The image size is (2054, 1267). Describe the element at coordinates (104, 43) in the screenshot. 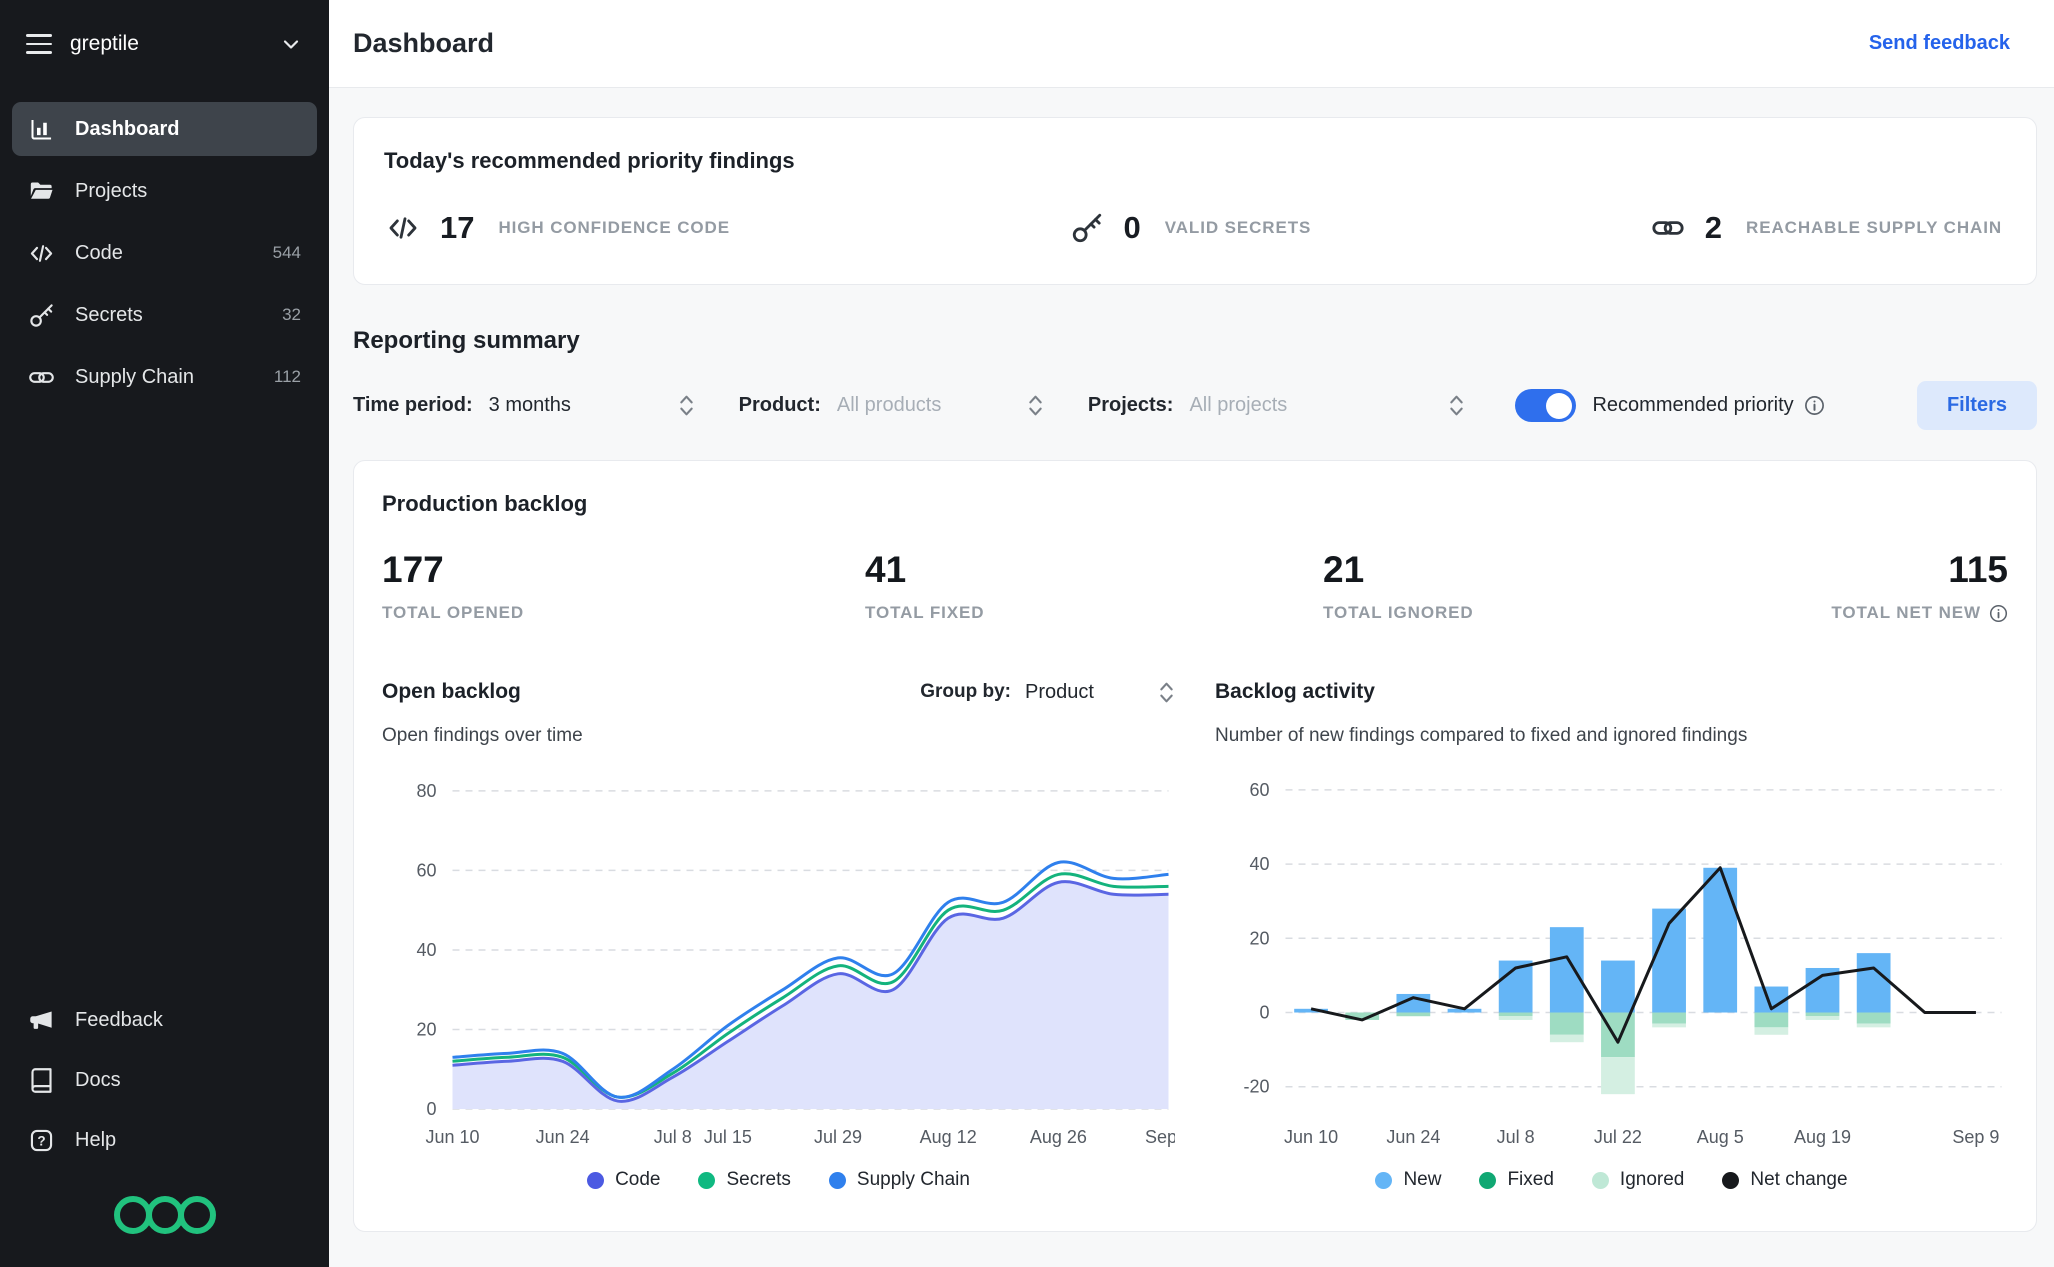

I see `org-name: greptile` at that location.